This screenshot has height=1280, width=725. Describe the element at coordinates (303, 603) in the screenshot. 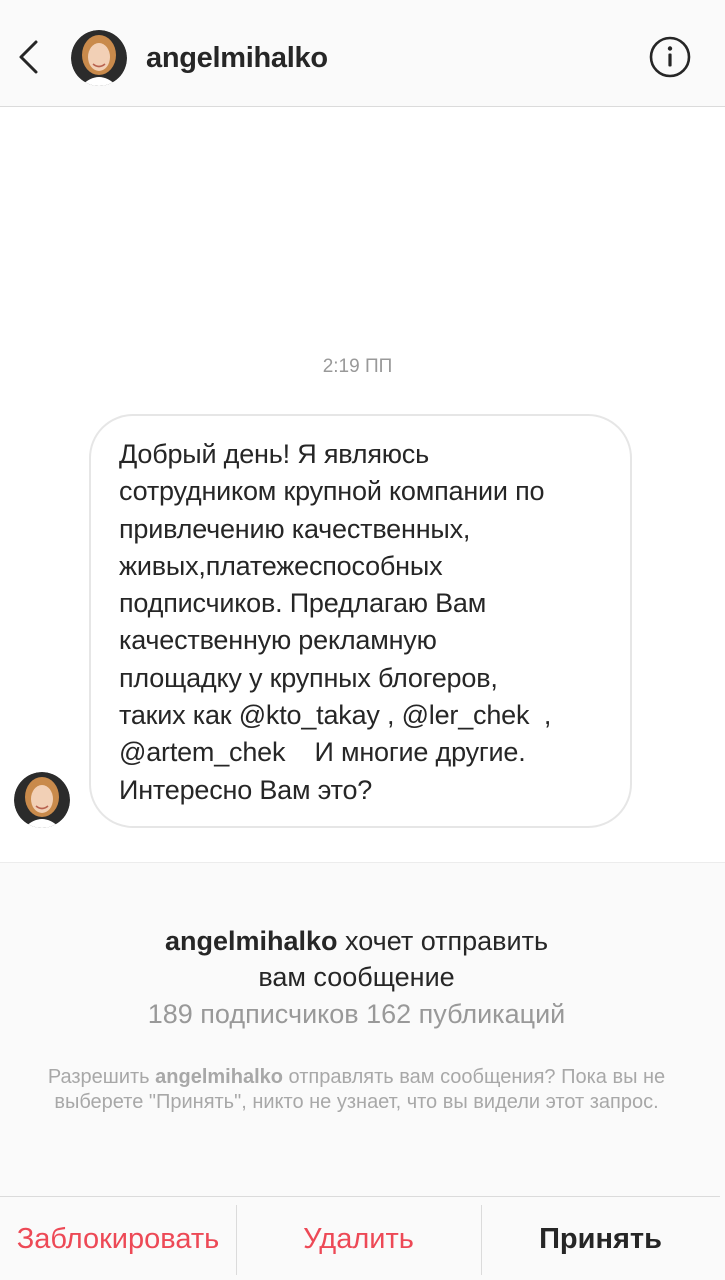

I see `message-line: подписчиков. Предлагаю Вам` at that location.